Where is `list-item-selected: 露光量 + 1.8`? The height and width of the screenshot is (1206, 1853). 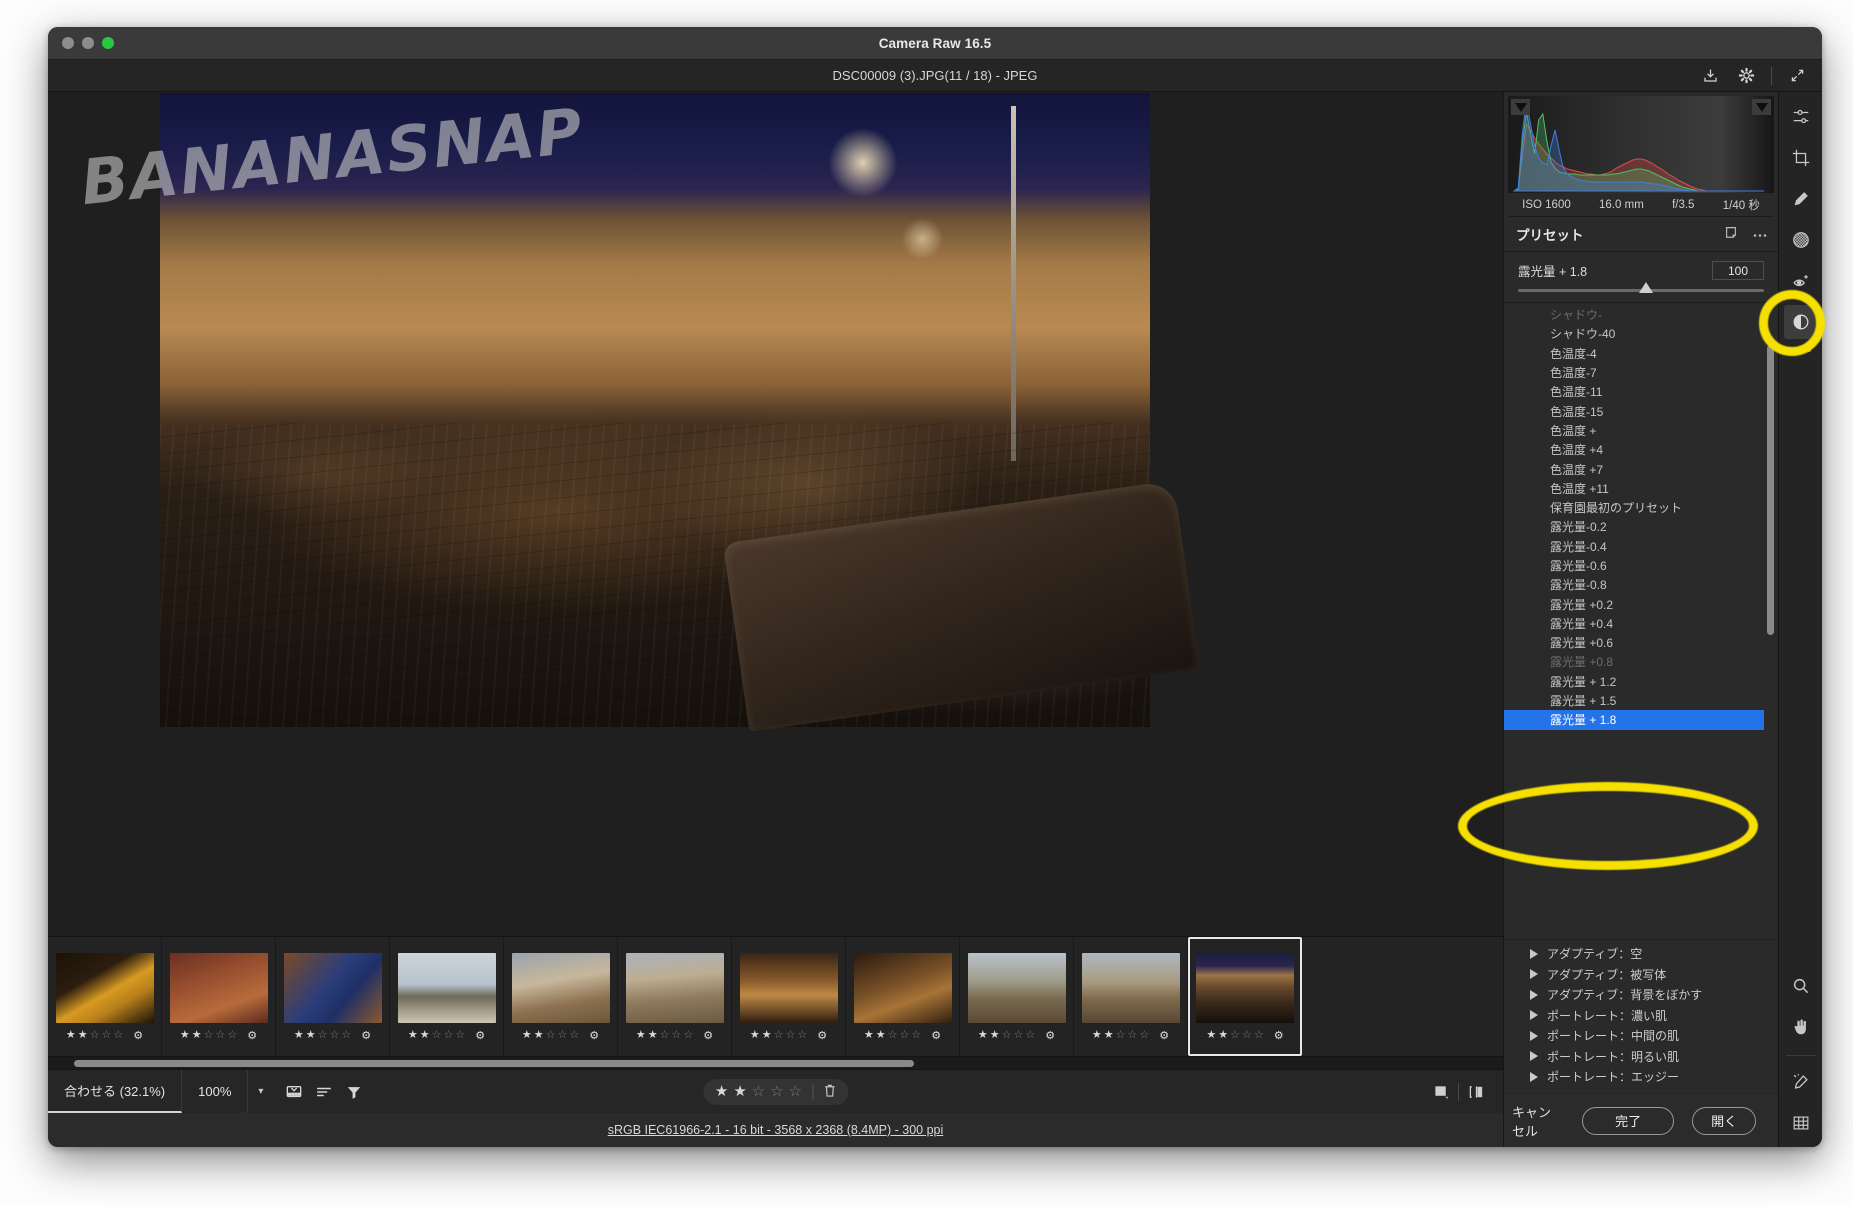 list-item-selected: 露光量 + 1.8 is located at coordinates (1634, 720).